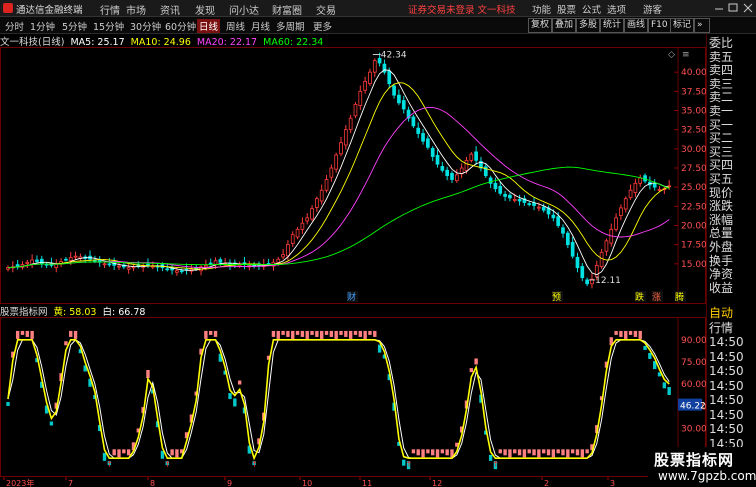 The height and width of the screenshot is (487, 756). Describe the element at coordinates (180, 26) in the screenshot. I see `period-60min: 60分钟` at that location.